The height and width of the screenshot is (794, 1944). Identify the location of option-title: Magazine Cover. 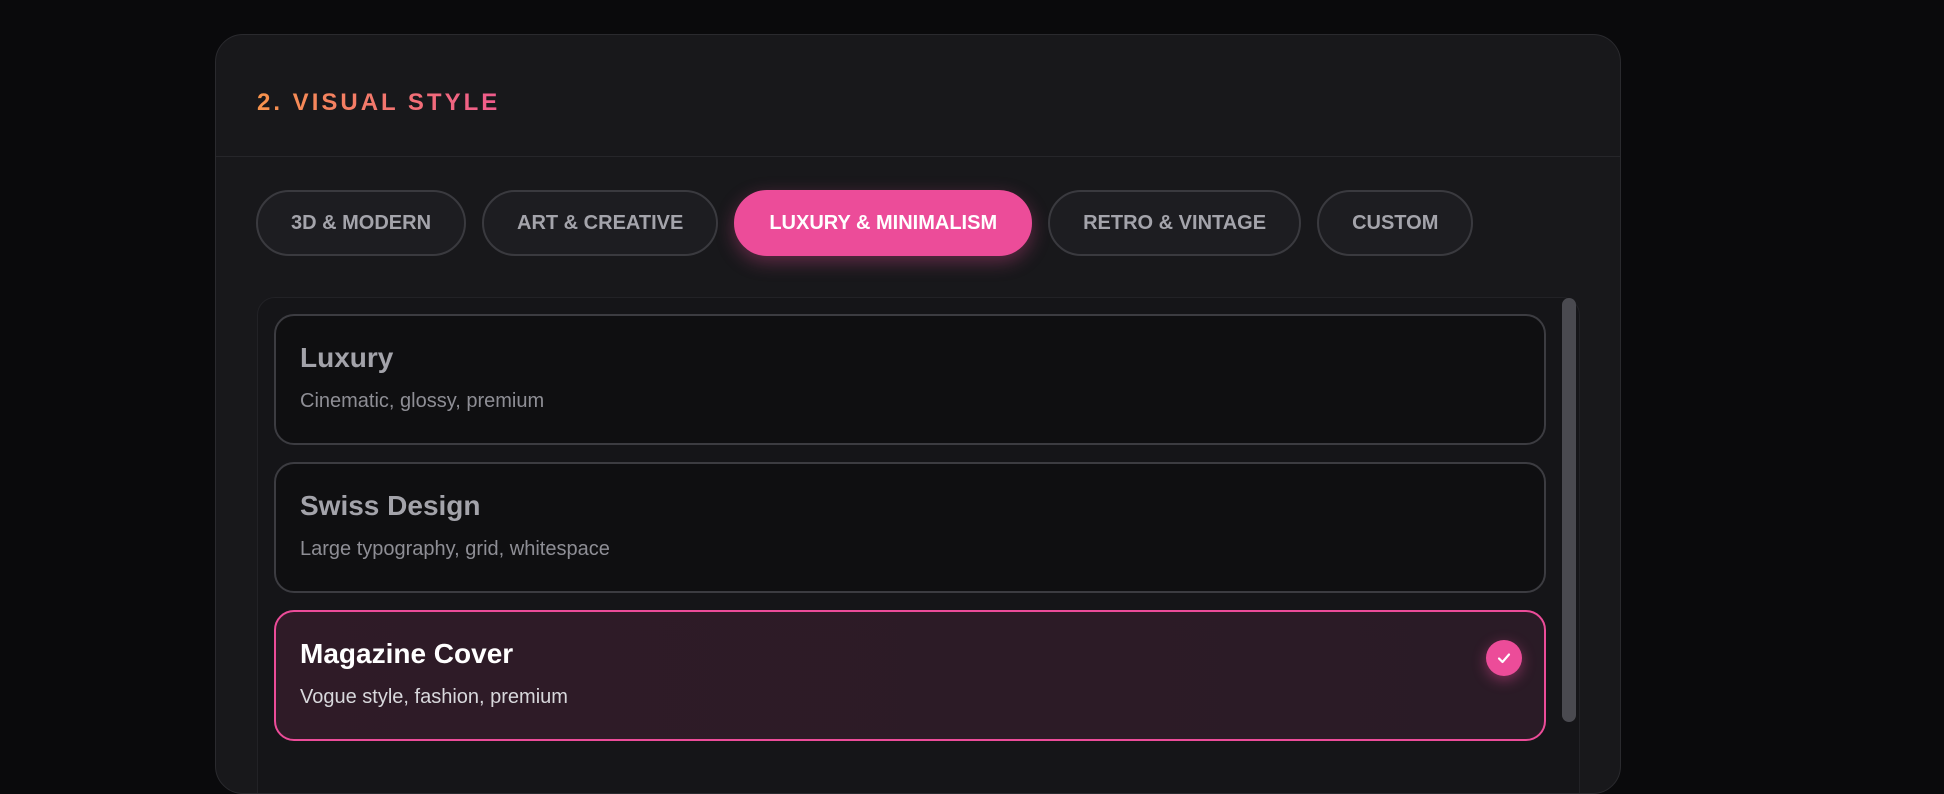
(407, 653).